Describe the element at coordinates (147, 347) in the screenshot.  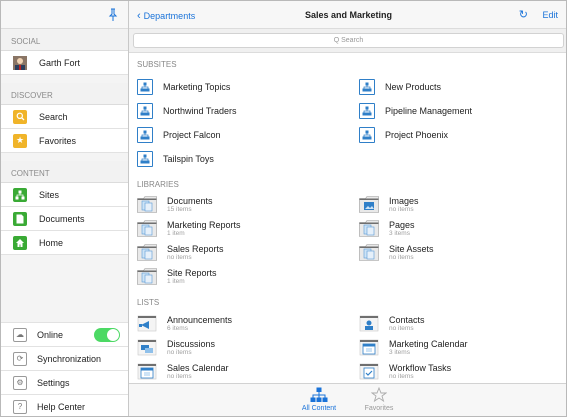
I see `discussion-icon` at that location.